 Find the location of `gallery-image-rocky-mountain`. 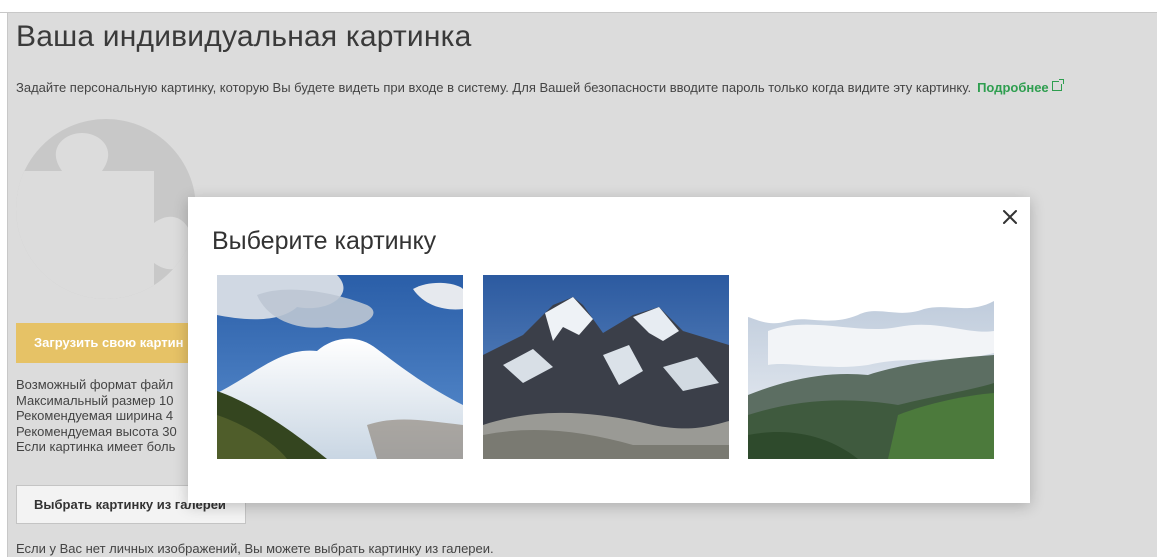

gallery-image-rocky-mountain is located at coordinates (606, 367).